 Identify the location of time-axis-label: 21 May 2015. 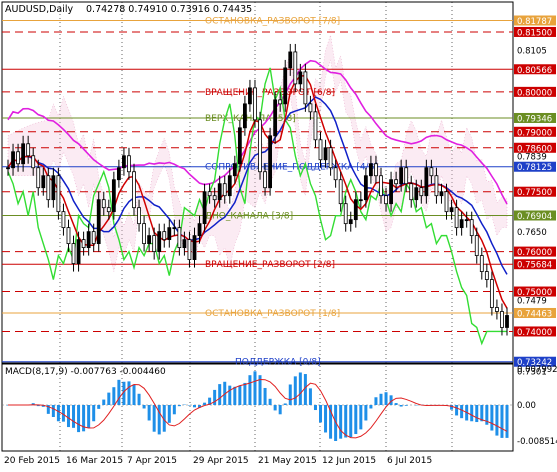
(287, 461).